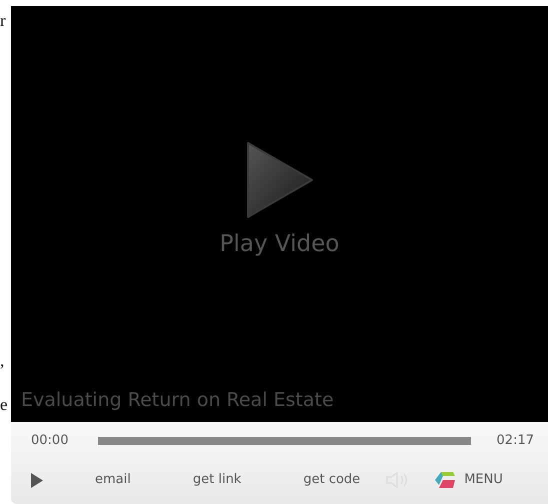 The image size is (548, 504). What do you see at coordinates (331, 480) in the screenshot?
I see `player-link: get code` at bounding box center [331, 480].